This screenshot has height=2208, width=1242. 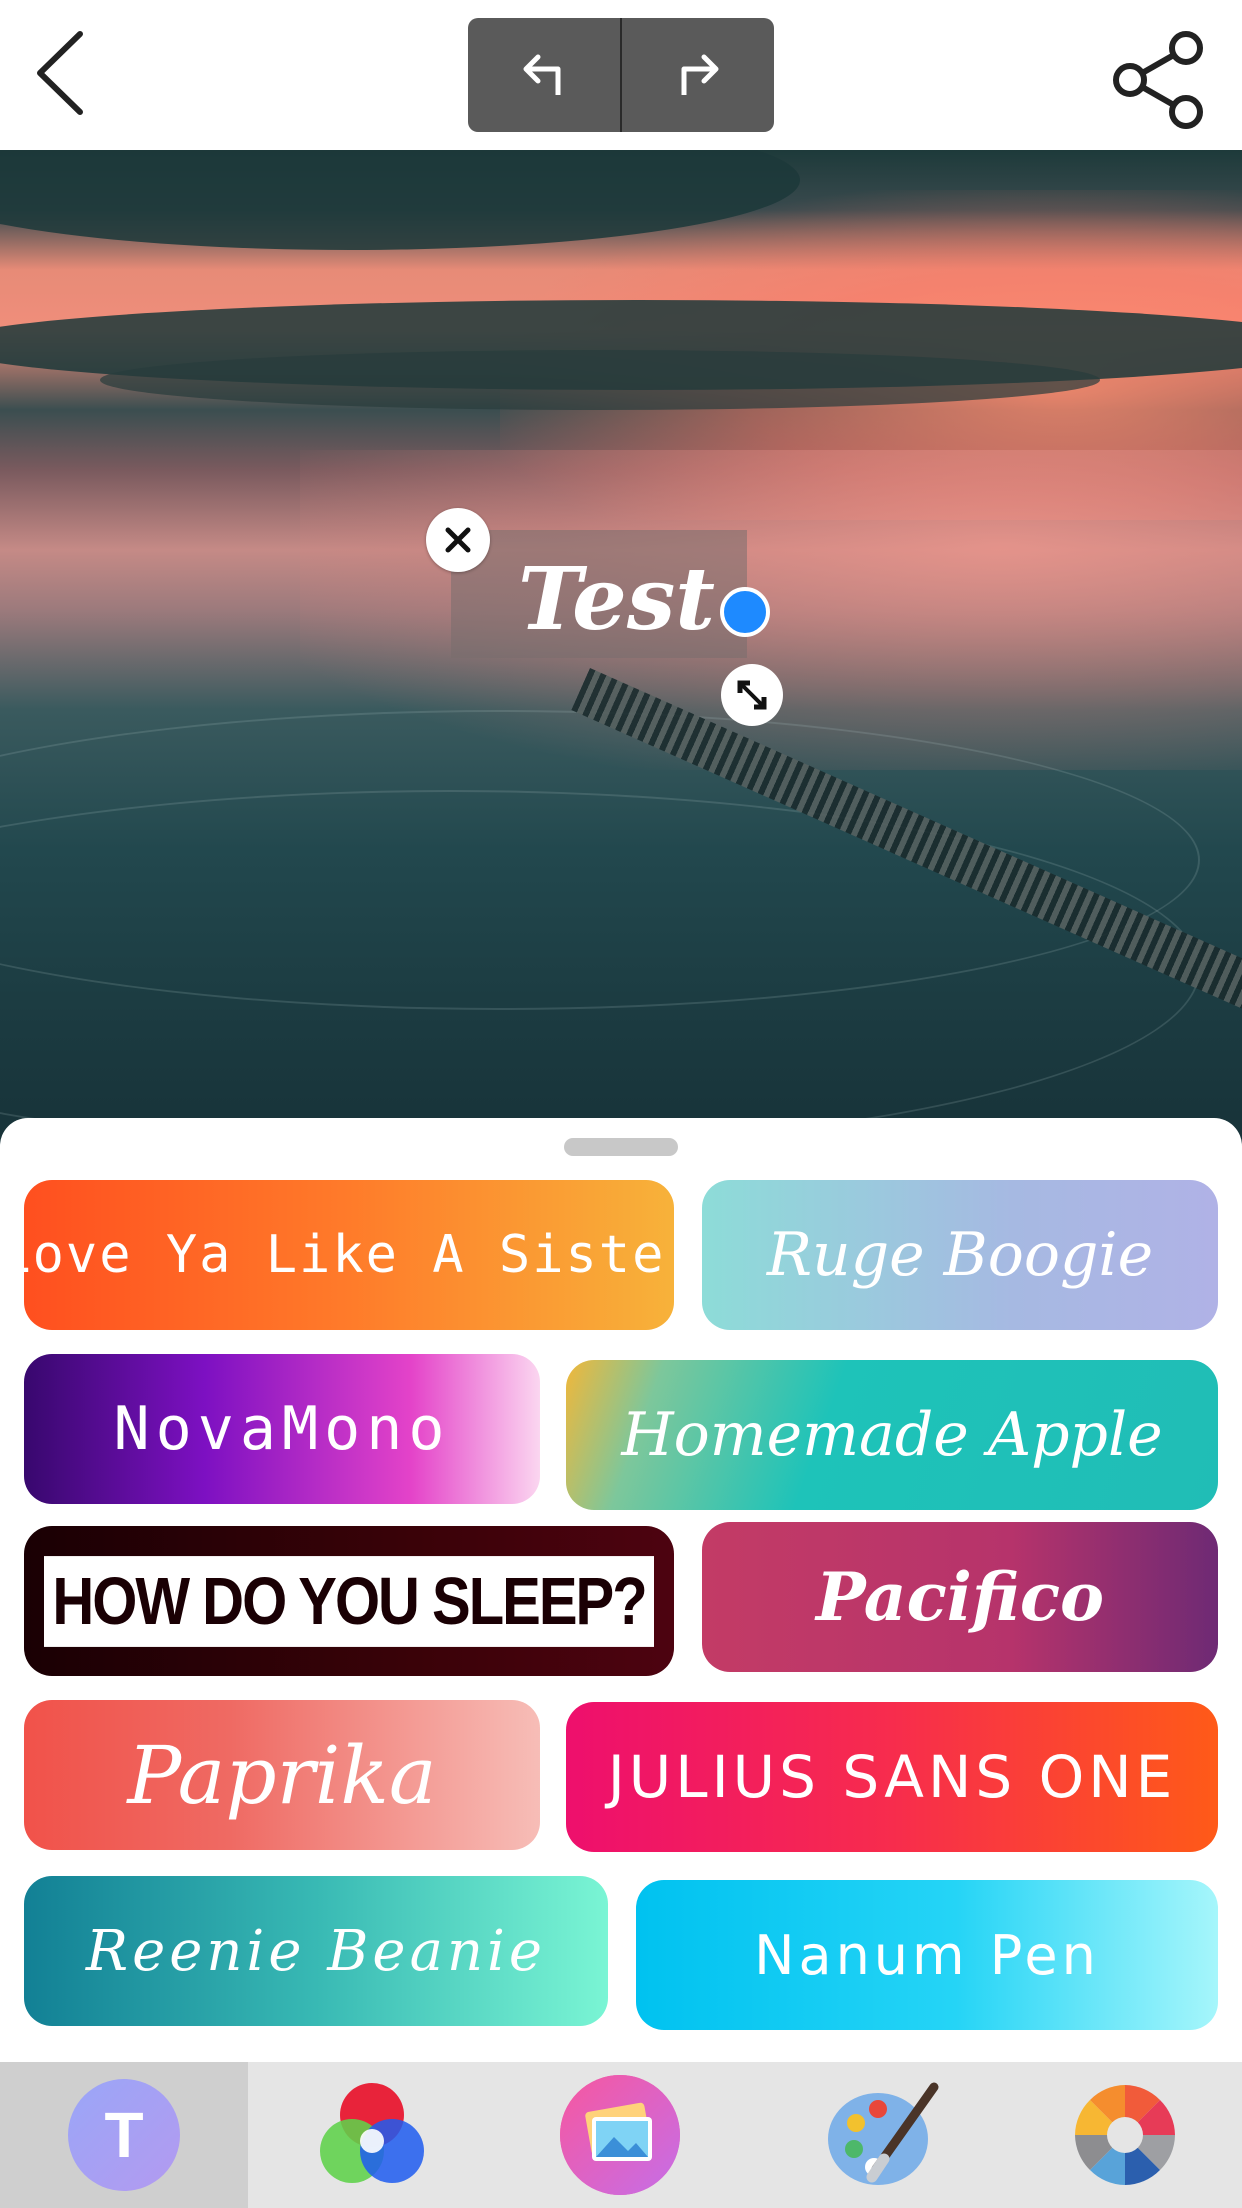 I want to click on font-option-ruge-boogie: Ruge Boogie, so click(x=960, y=1255).